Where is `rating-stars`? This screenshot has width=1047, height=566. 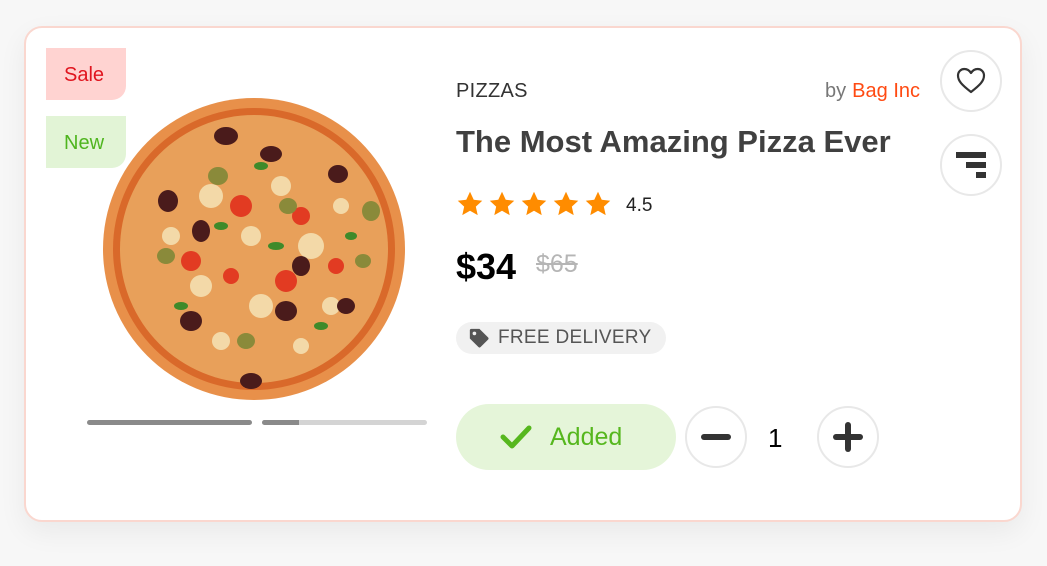 rating-stars is located at coordinates (534, 204).